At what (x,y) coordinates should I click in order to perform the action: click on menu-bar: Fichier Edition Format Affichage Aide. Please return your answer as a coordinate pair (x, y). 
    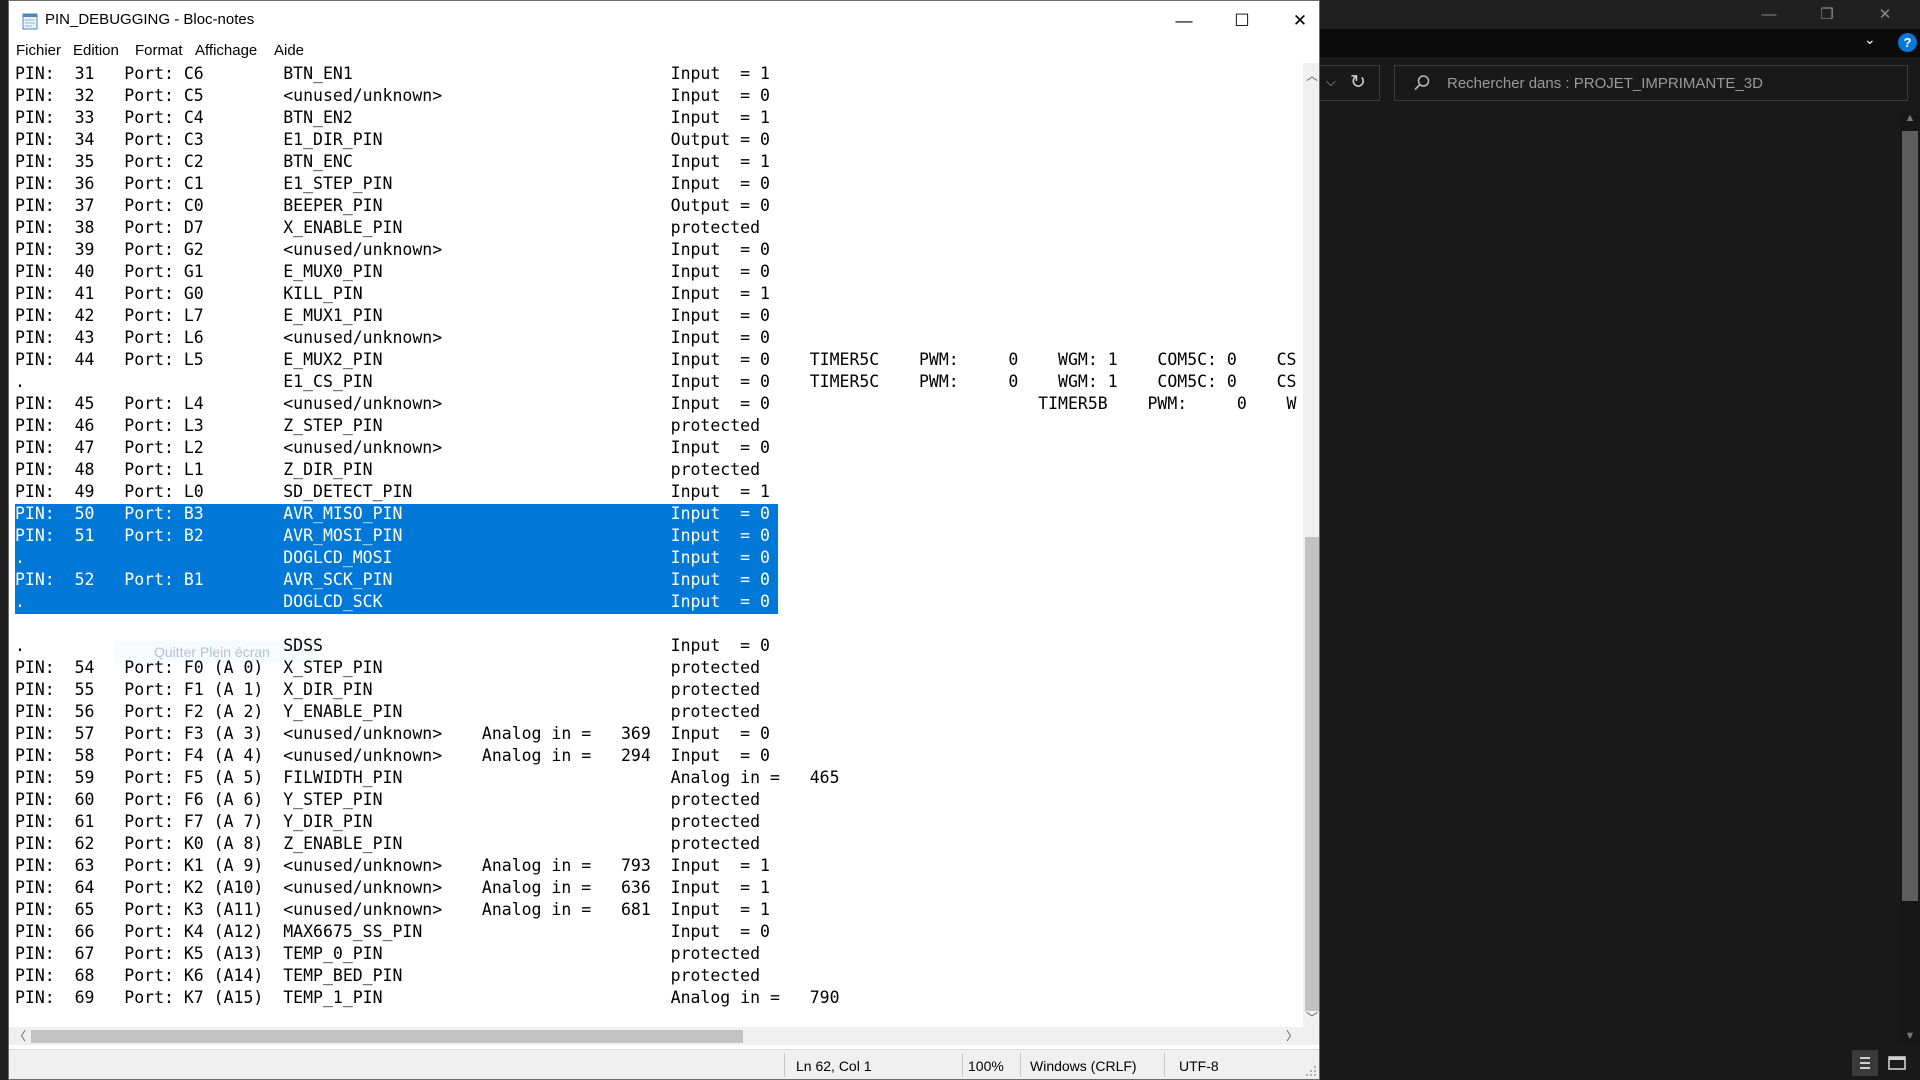
    Looking at the image, I should click on (664, 52).